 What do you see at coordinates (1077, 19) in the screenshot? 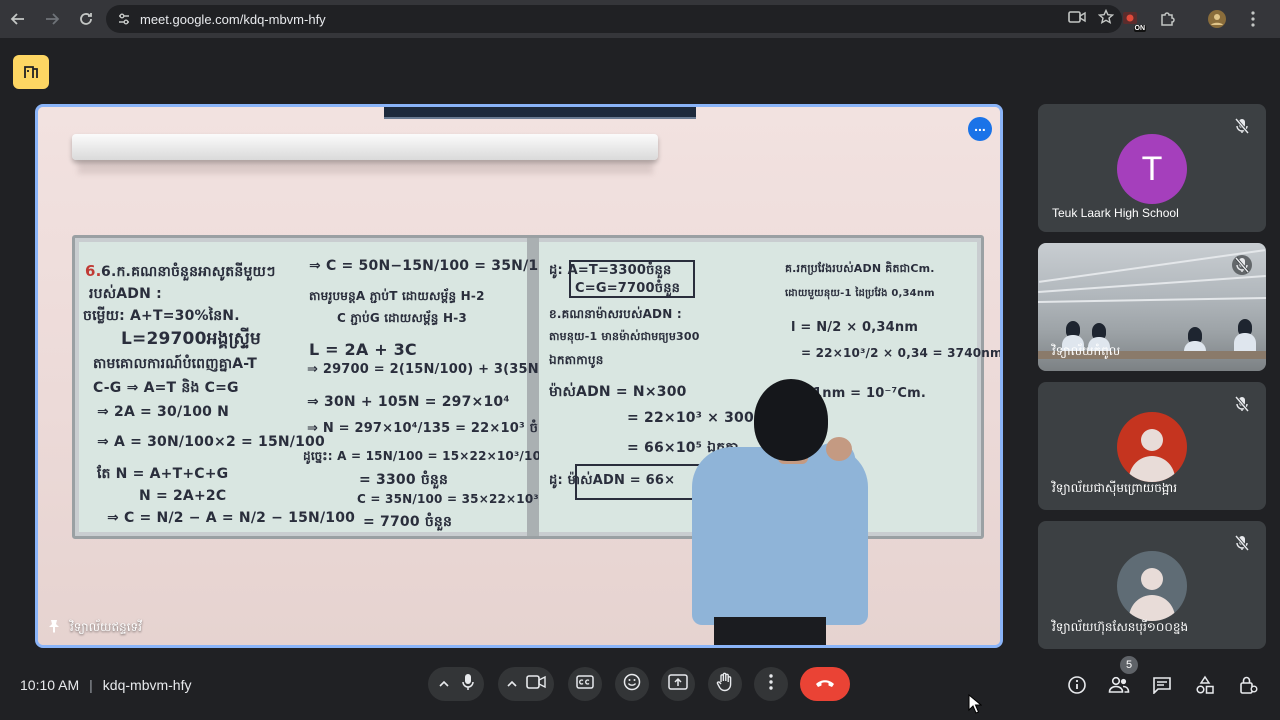
I see `camera-in-use-icon` at bounding box center [1077, 19].